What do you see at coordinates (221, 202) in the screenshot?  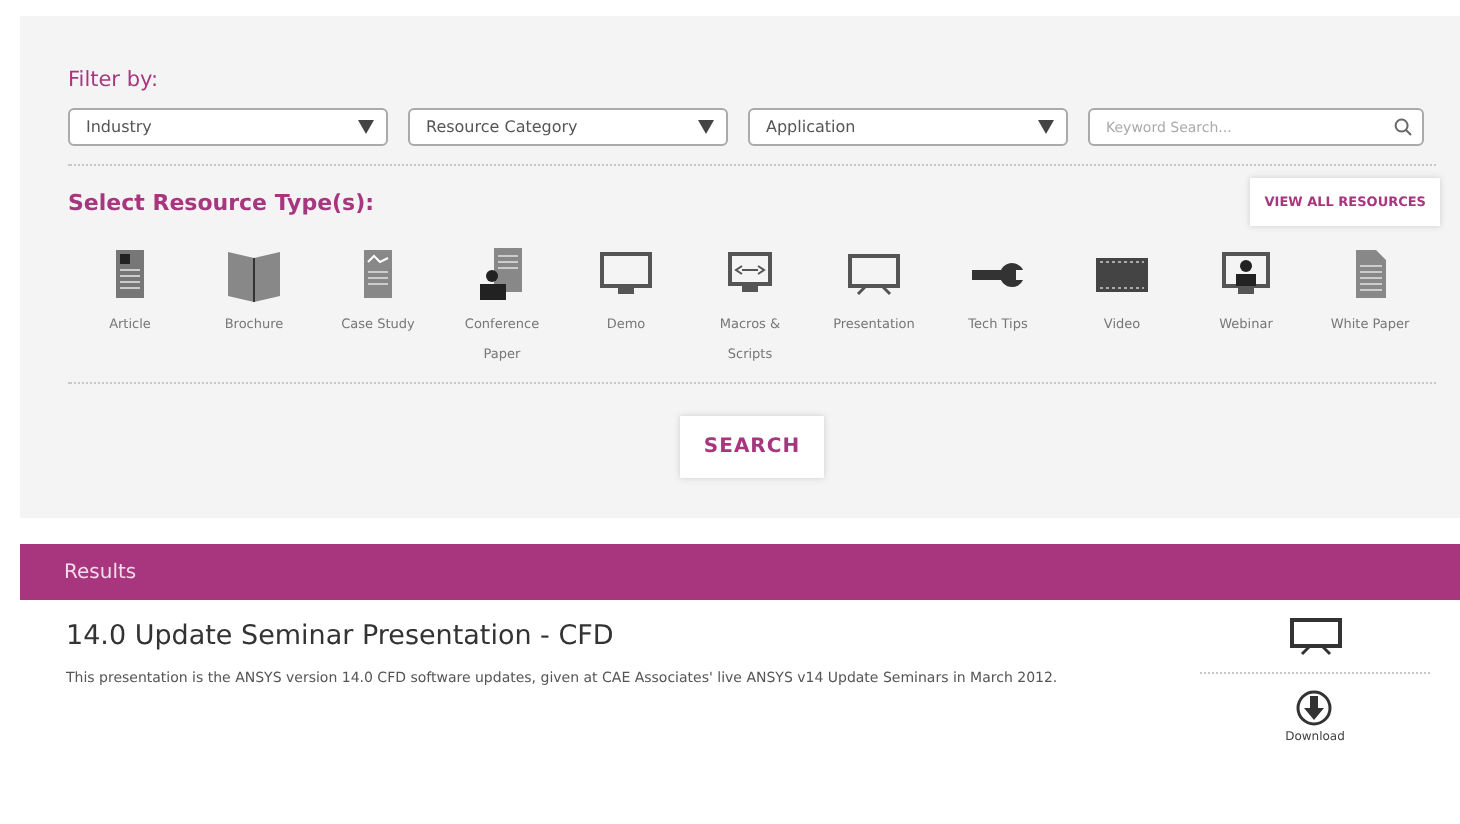 I see `resource-type-heading: Select Resource Type(s):` at bounding box center [221, 202].